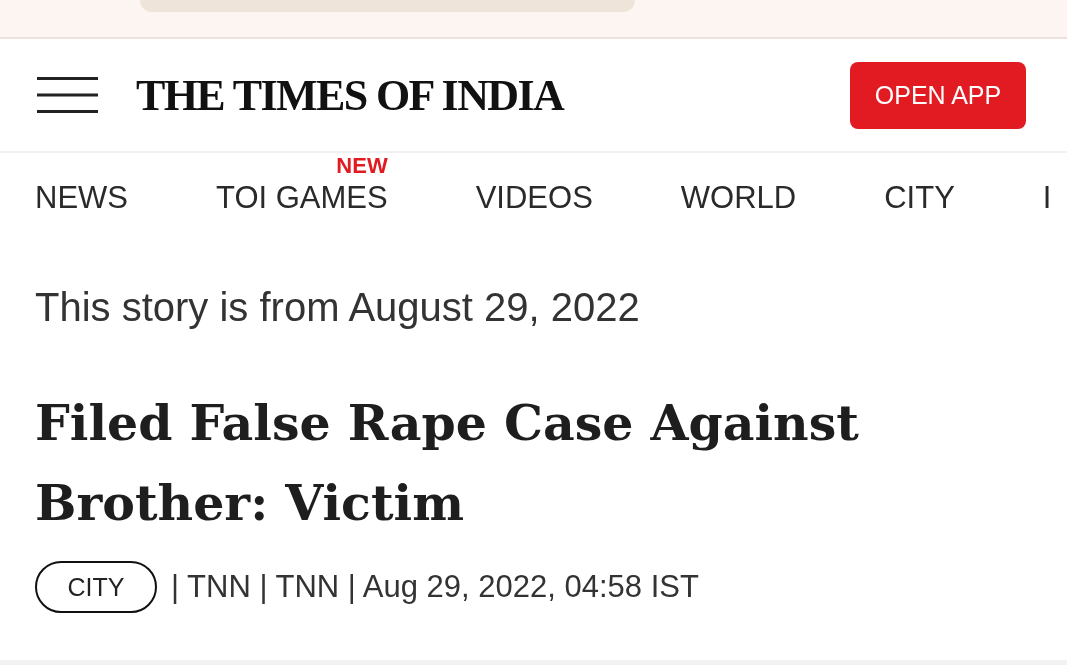  I want to click on nav-link: CITY, so click(919, 198).